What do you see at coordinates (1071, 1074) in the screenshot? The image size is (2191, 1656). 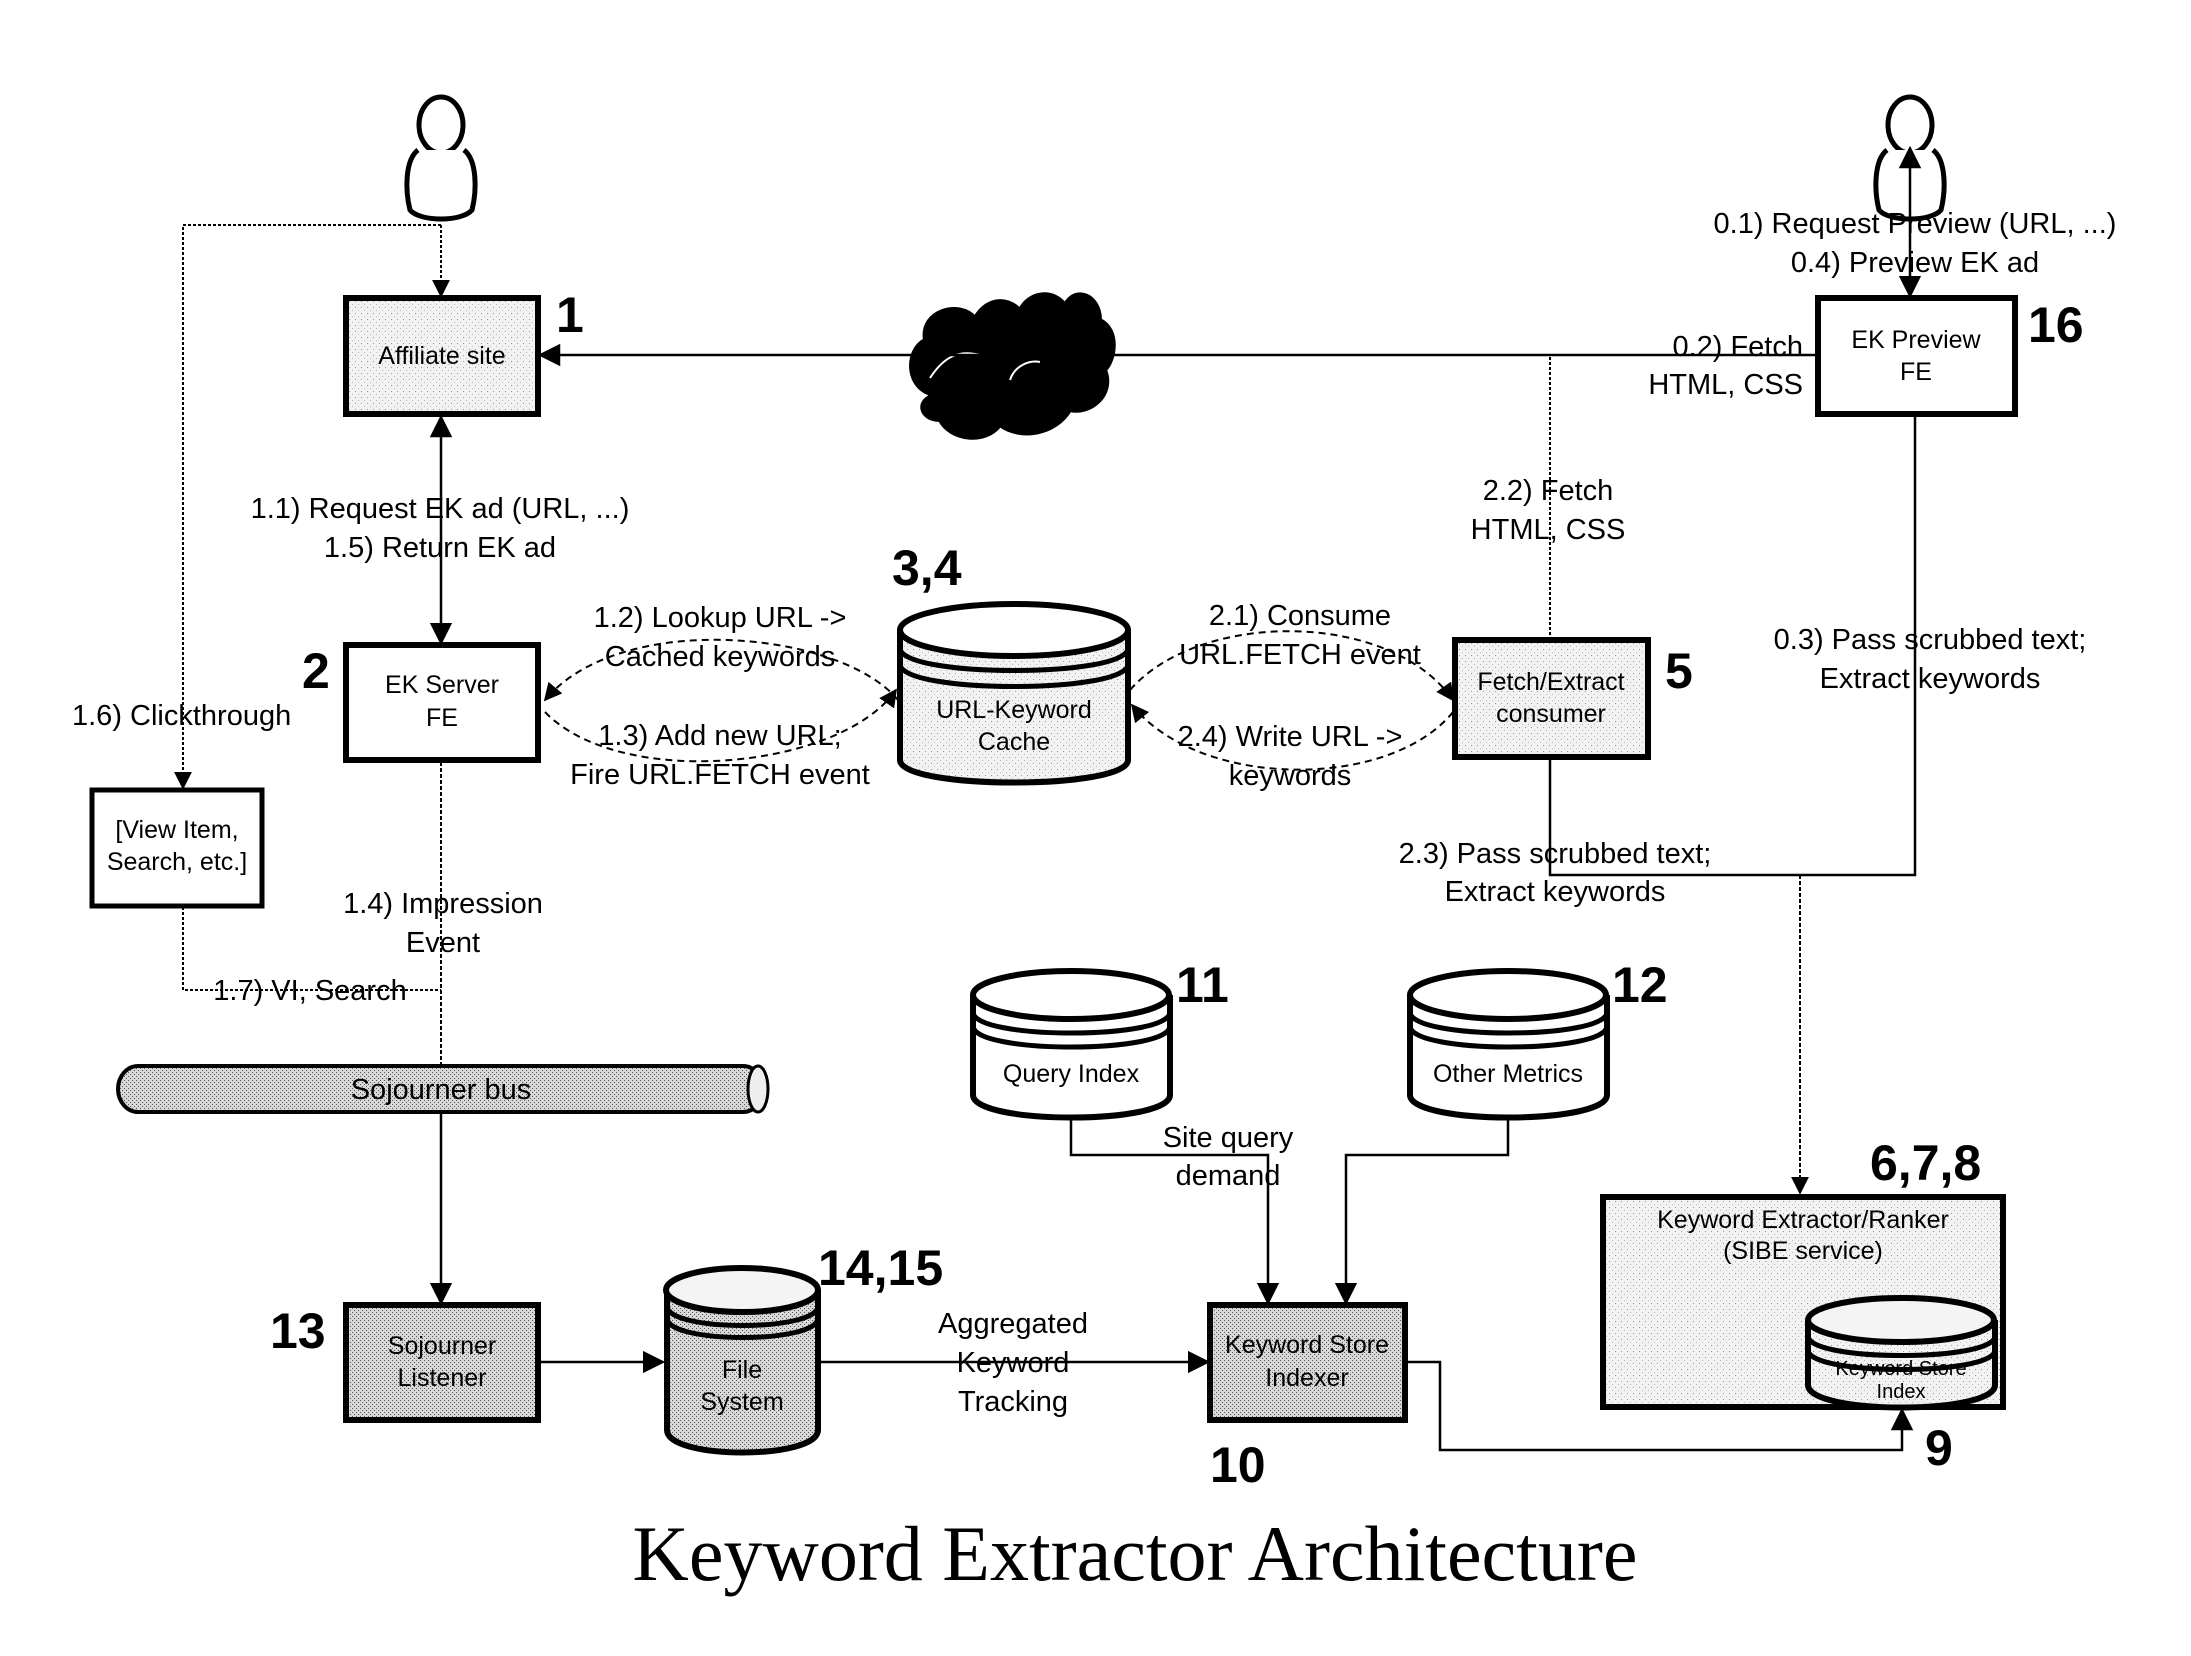 I see `query-index-label: Query Index` at bounding box center [1071, 1074].